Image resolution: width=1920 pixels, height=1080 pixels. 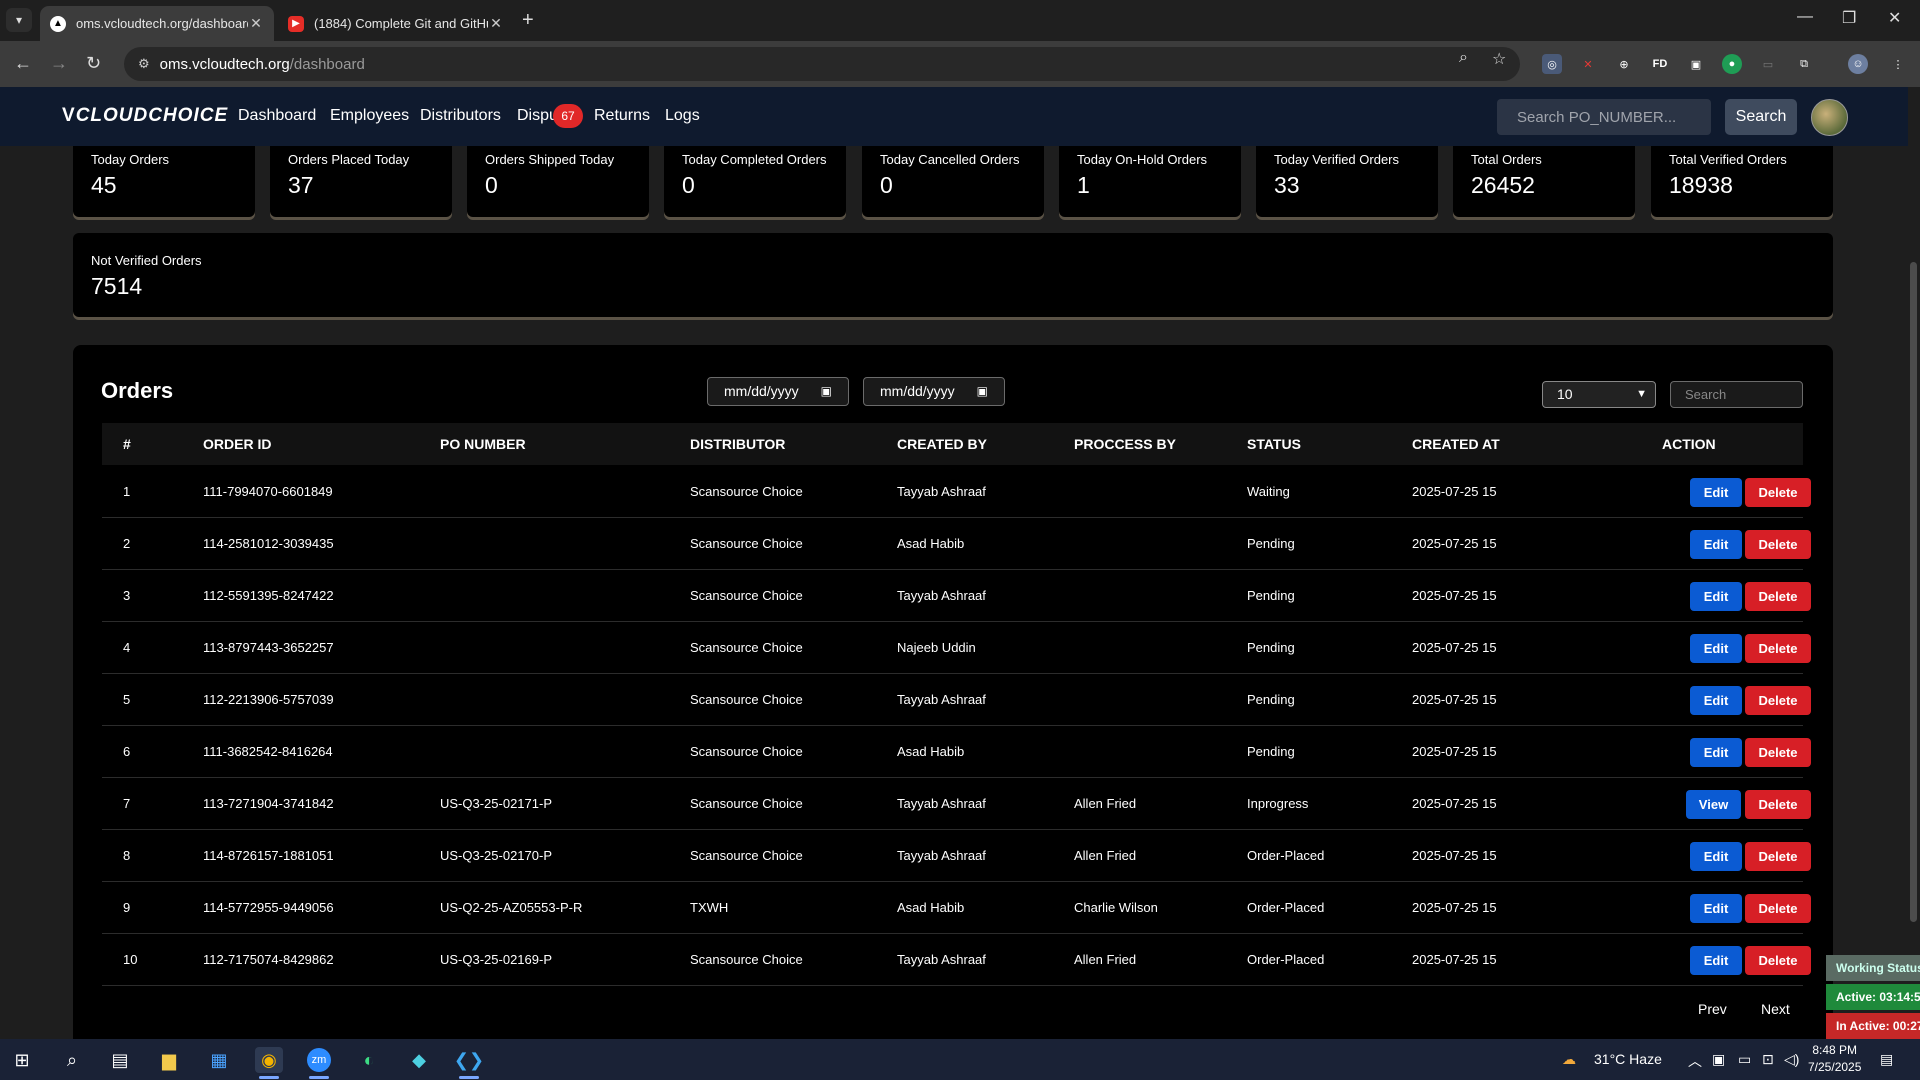 What do you see at coordinates (1791, 1059) in the screenshot?
I see `volume-icon: ◁)` at bounding box center [1791, 1059].